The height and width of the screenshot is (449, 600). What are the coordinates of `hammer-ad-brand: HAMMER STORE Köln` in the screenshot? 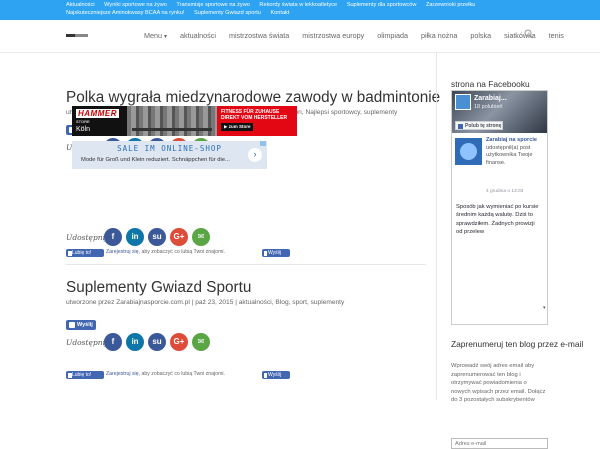 It's located at (99, 121).